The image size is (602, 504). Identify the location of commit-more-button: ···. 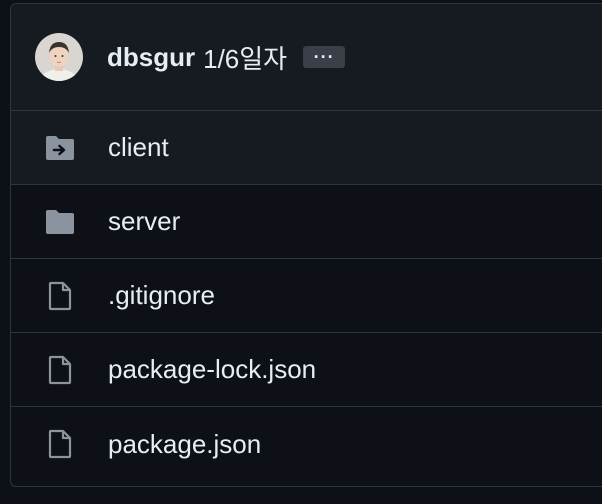
(324, 57).